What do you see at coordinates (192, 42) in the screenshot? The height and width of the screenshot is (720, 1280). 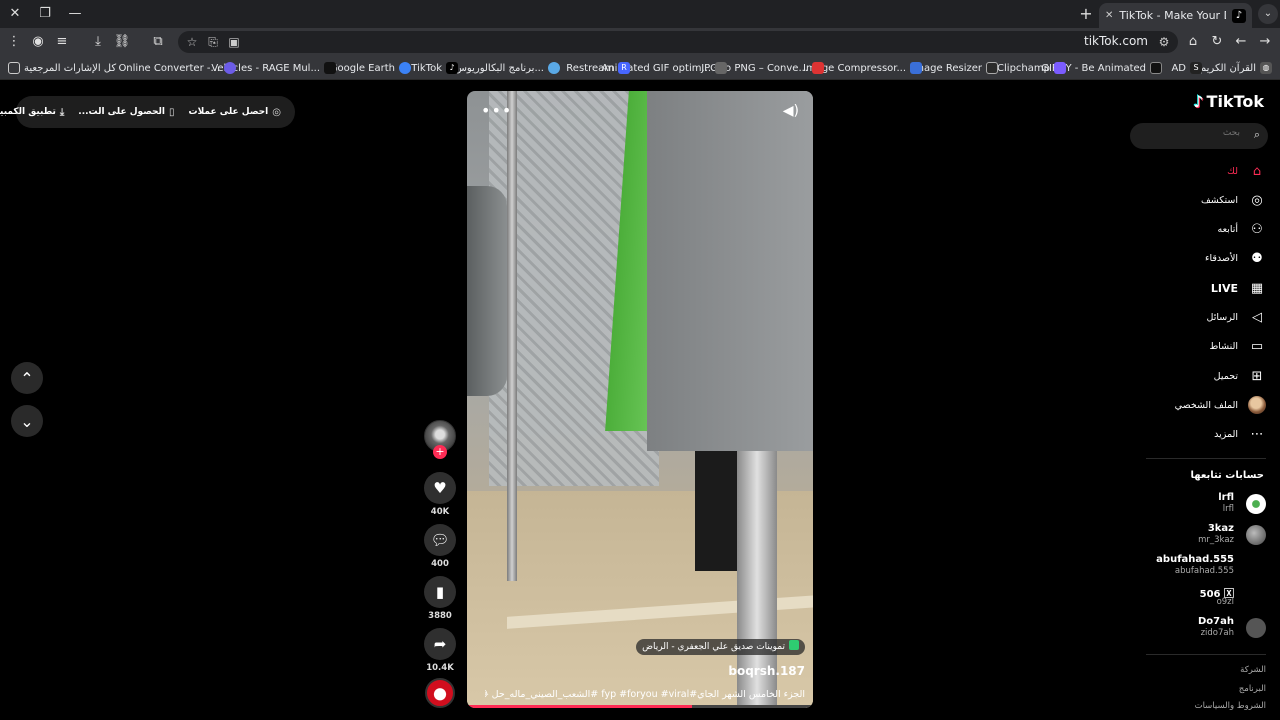 I see `bookmark-star-icon: ☆` at bounding box center [192, 42].